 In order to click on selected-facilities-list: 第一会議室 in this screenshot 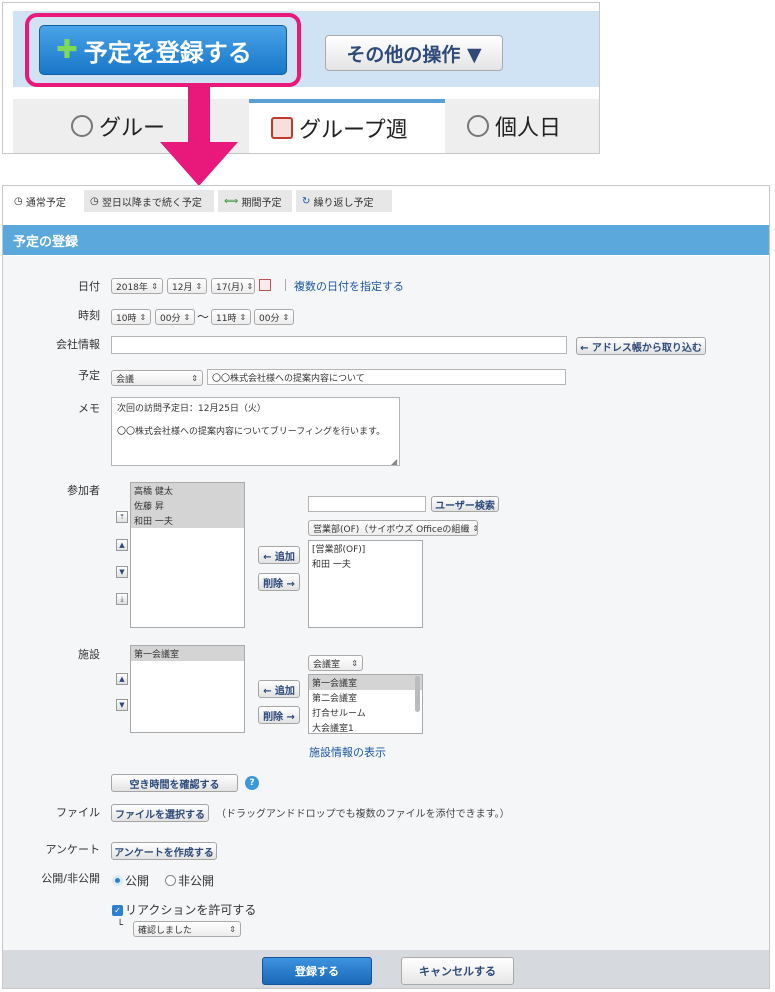, I will do `click(187, 689)`.